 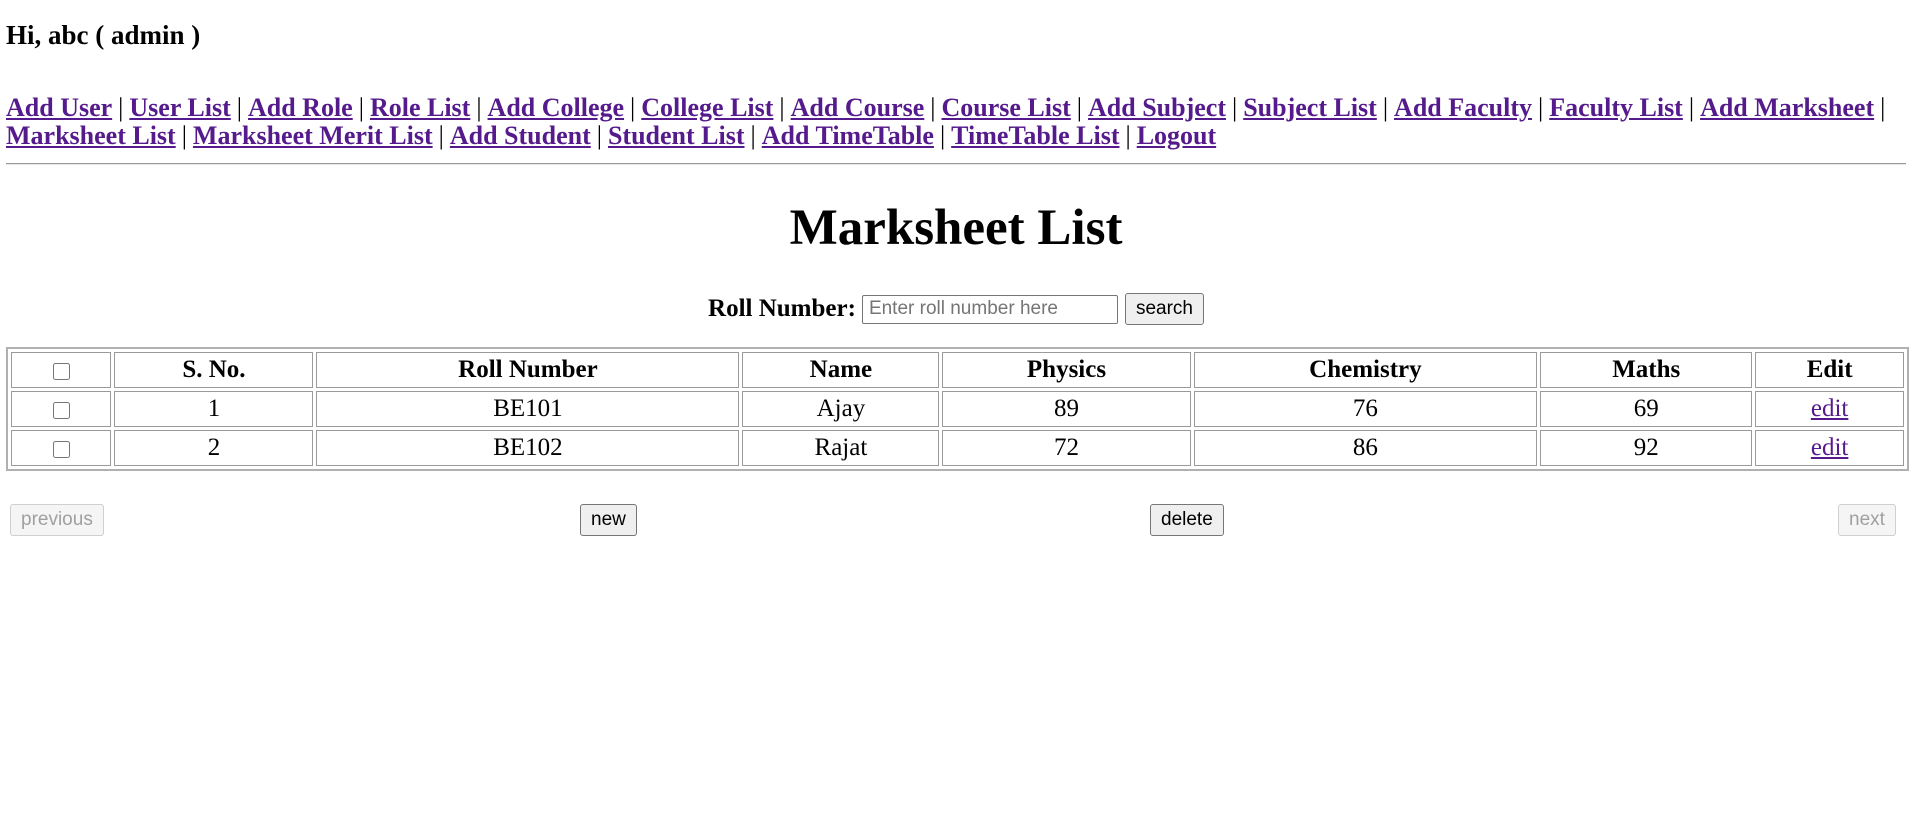 What do you see at coordinates (1035, 135) in the screenshot?
I see `nav-timetable-list: TimeTable List` at bounding box center [1035, 135].